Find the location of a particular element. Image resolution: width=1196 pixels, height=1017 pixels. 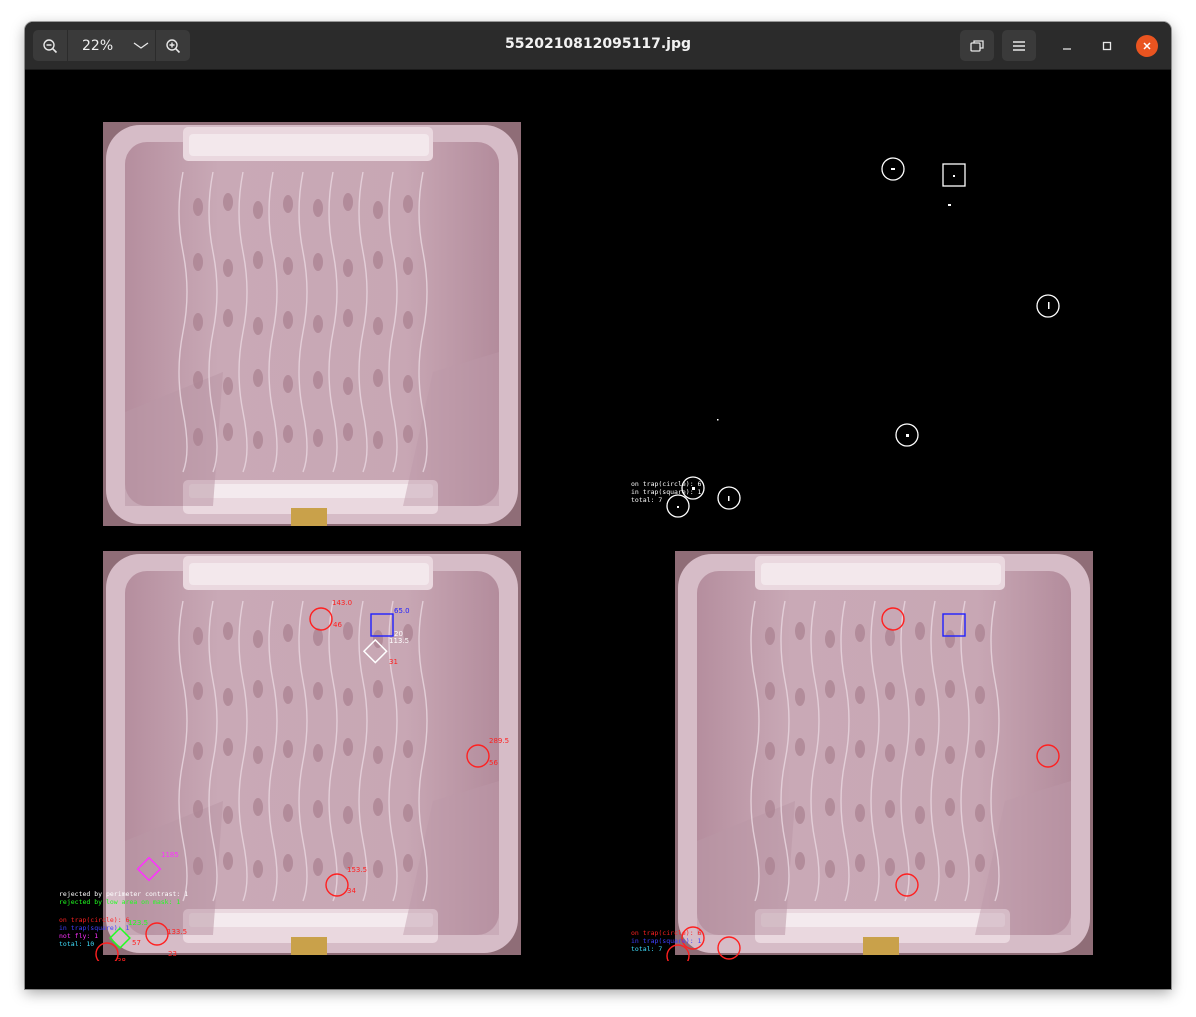

window-title: 5520210812095117.jpg is located at coordinates (598, 44).